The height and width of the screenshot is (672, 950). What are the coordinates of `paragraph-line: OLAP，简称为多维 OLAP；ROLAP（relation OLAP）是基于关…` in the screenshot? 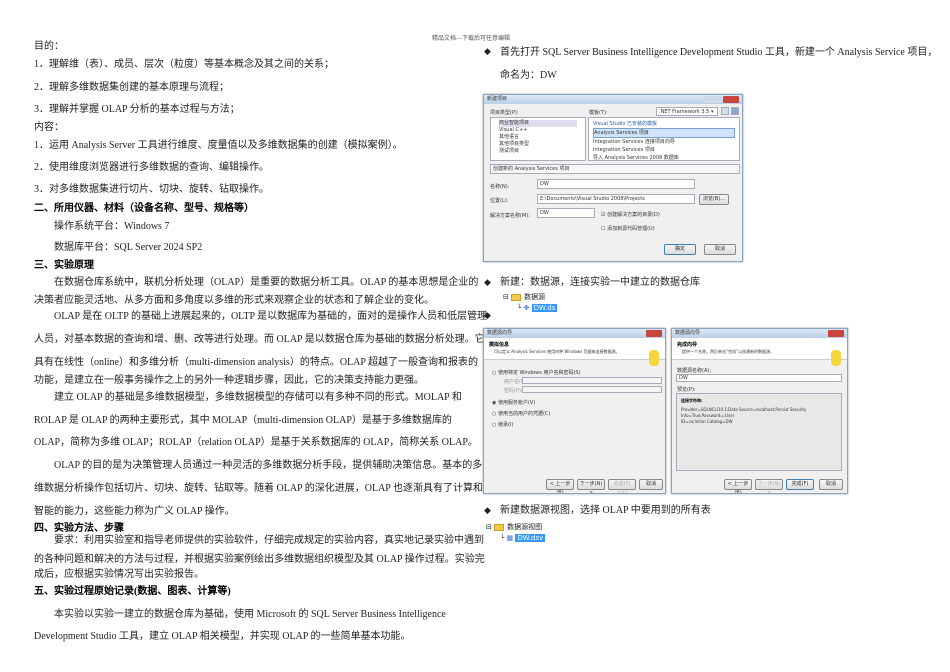 It's located at (256, 442).